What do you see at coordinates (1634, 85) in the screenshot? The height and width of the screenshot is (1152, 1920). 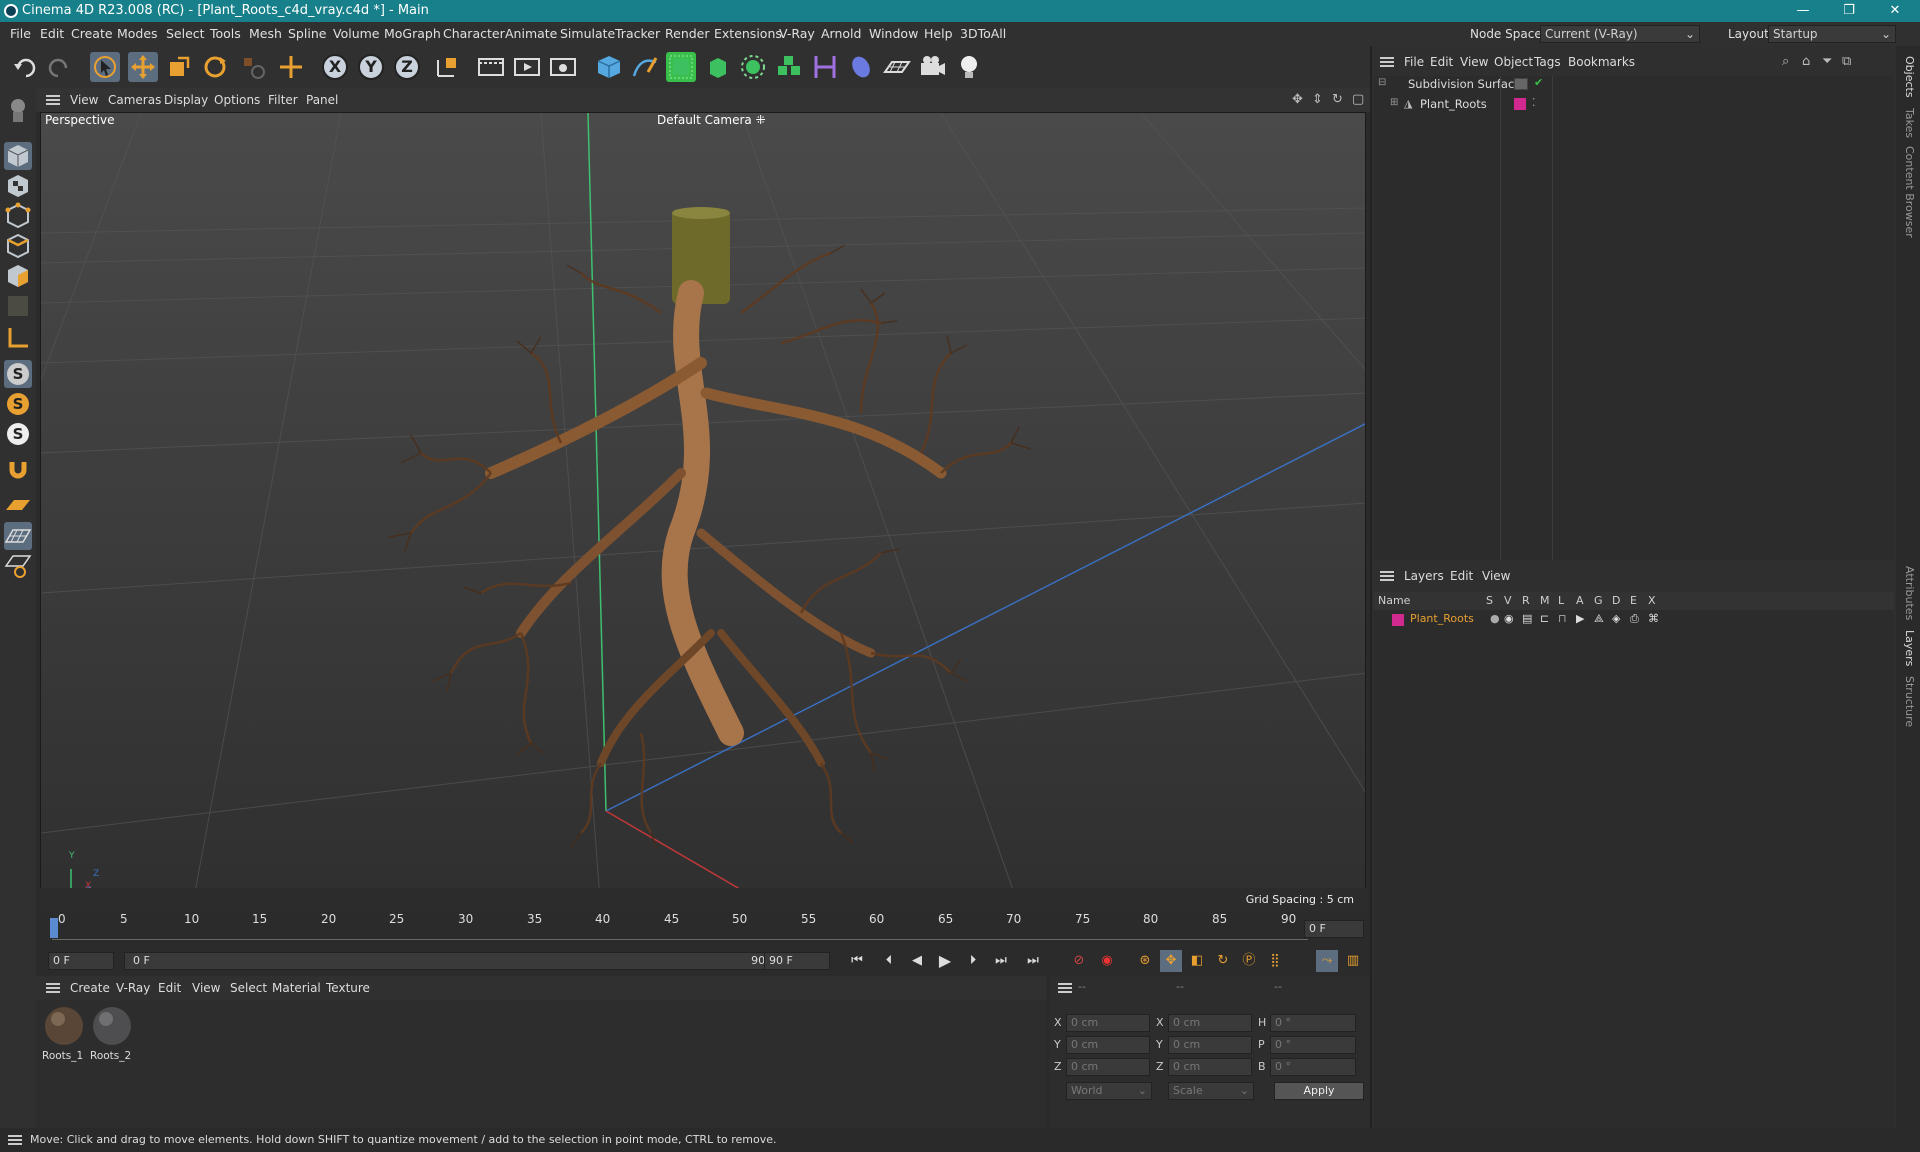 I see `tree-row-subdivision-surface: ⊟ Subdivision Surface ✔` at bounding box center [1634, 85].